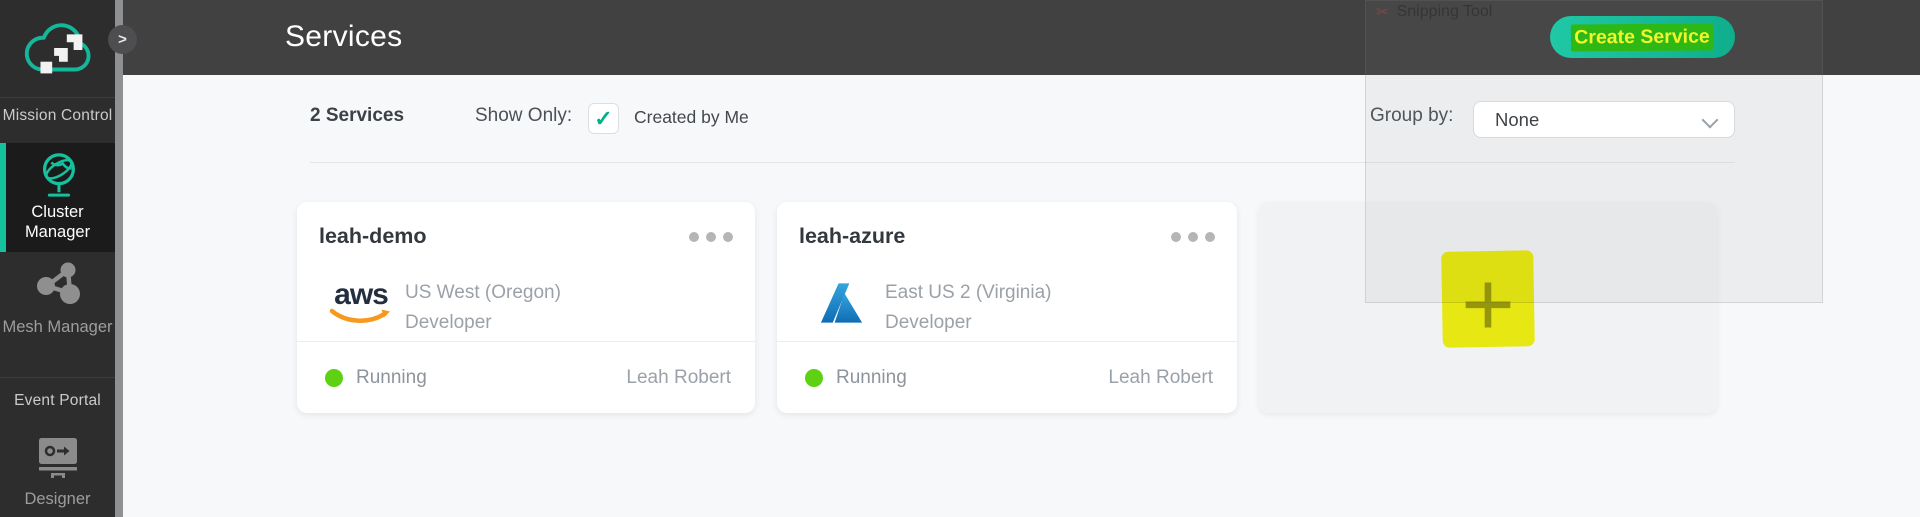 The width and height of the screenshot is (1920, 517). I want to click on group-by-value: None, so click(1517, 119).